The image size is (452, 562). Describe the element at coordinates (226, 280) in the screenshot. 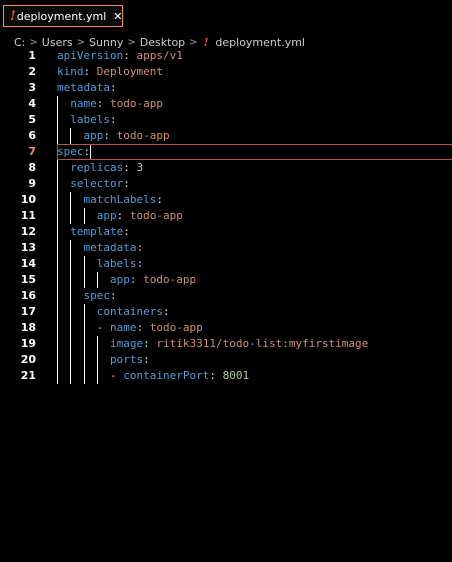

I see `code-line: 15 app: todo-app` at that location.